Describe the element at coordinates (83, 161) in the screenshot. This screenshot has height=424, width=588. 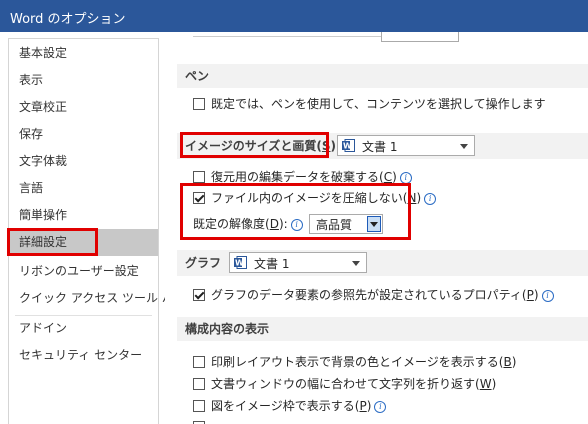
I see `sidebar-item-typography: 文字体裁` at that location.